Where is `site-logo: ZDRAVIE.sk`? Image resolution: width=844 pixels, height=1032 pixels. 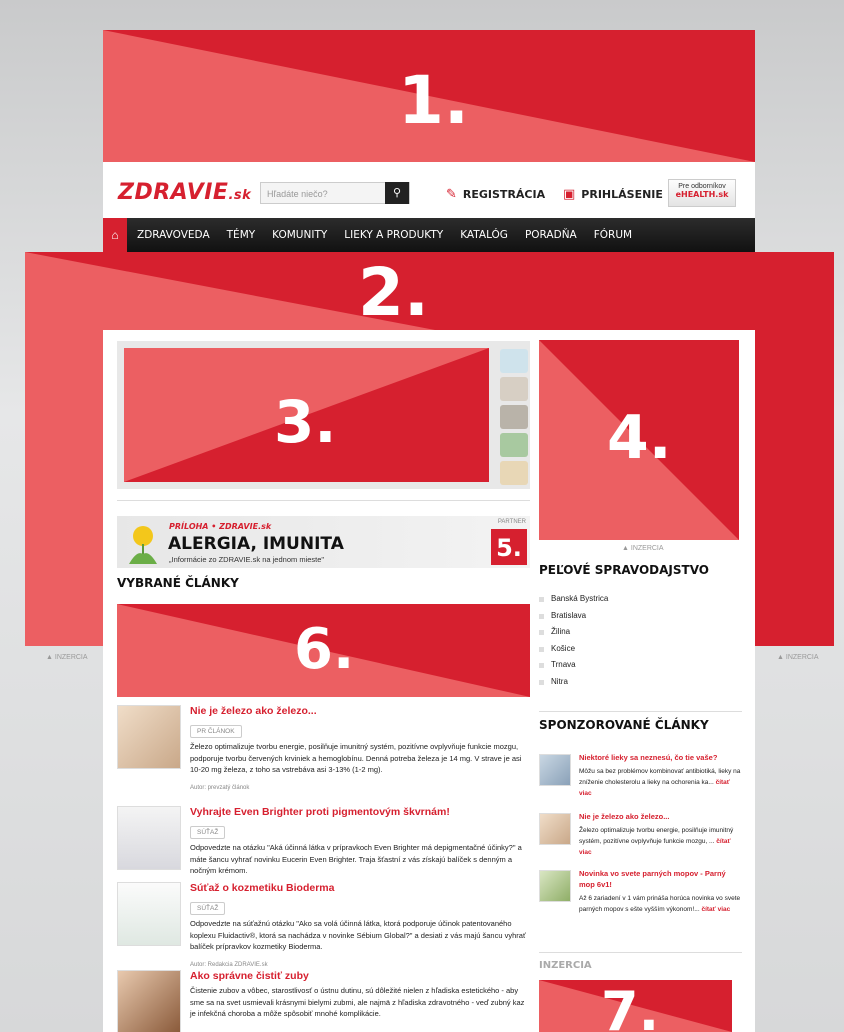
site-logo: ZDRAVIE.sk is located at coordinates (184, 192).